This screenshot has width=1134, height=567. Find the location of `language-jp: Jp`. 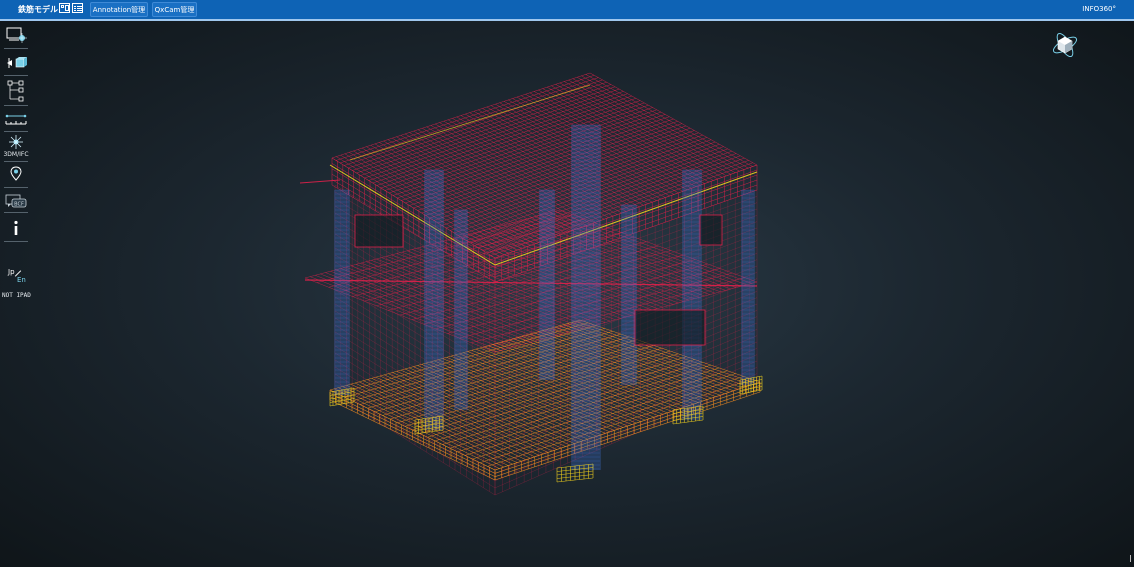

language-jp: Jp is located at coordinates (11, 272).